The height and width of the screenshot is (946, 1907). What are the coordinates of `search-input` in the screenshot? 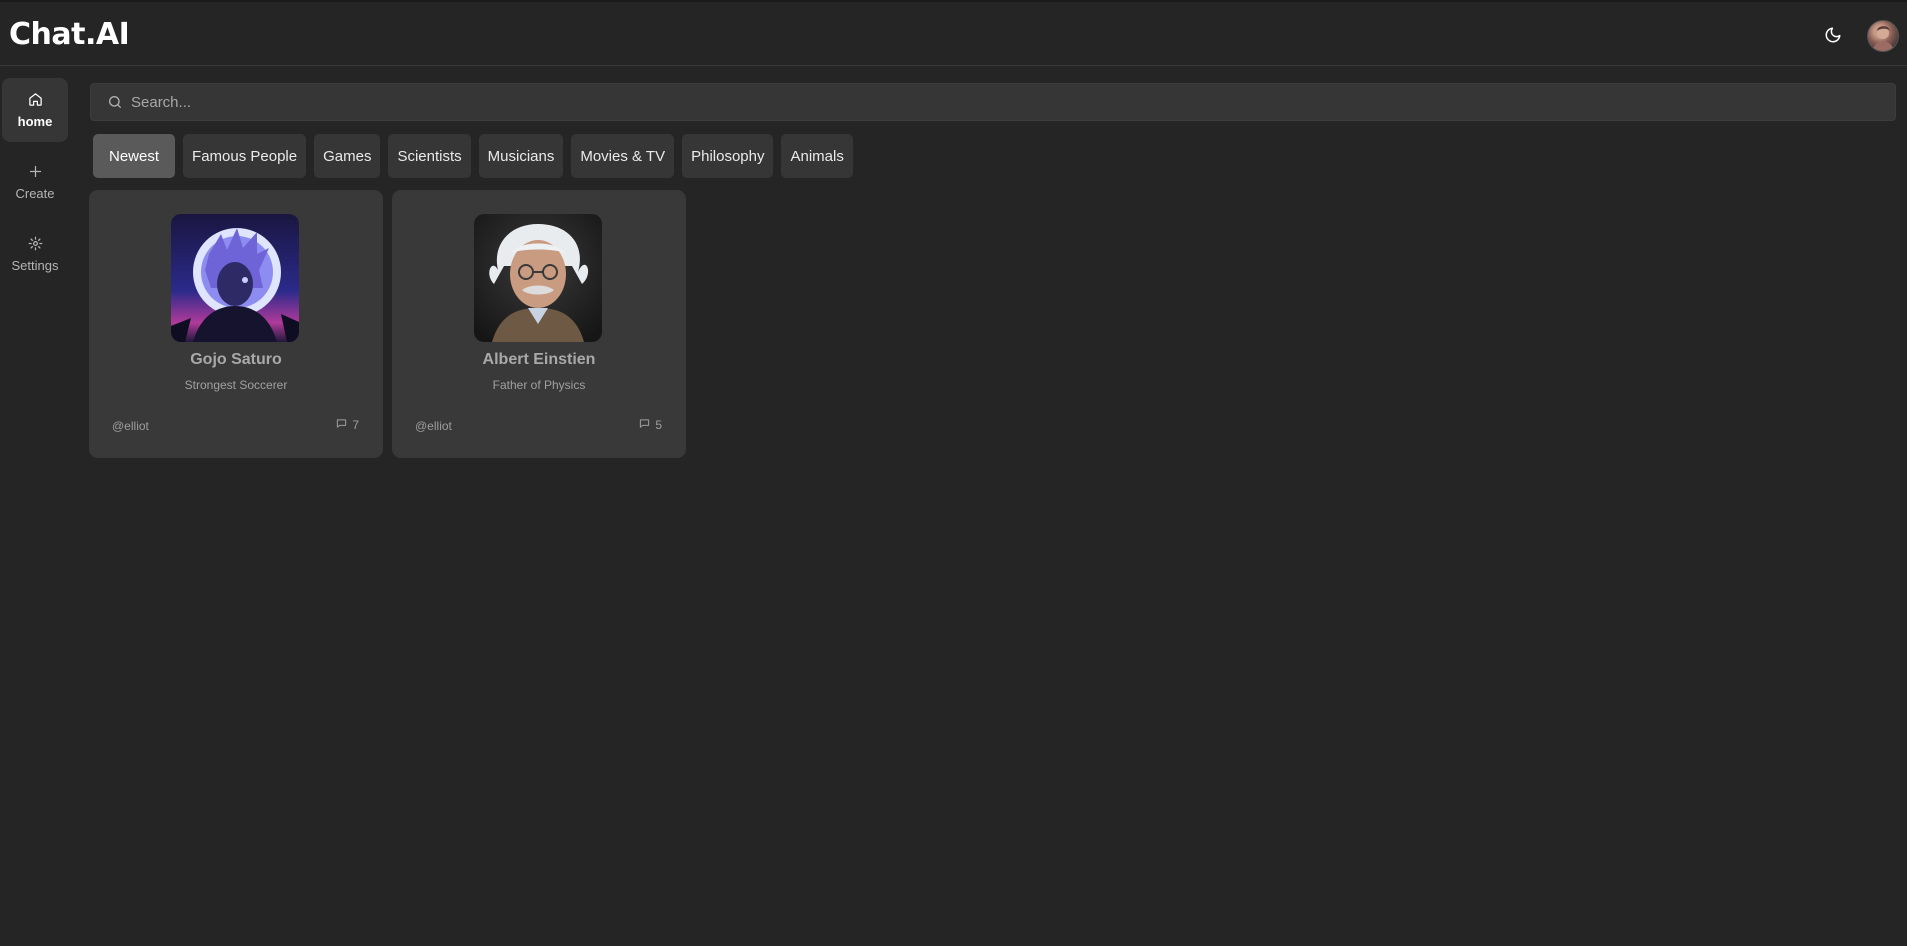 It's located at (1006, 102).